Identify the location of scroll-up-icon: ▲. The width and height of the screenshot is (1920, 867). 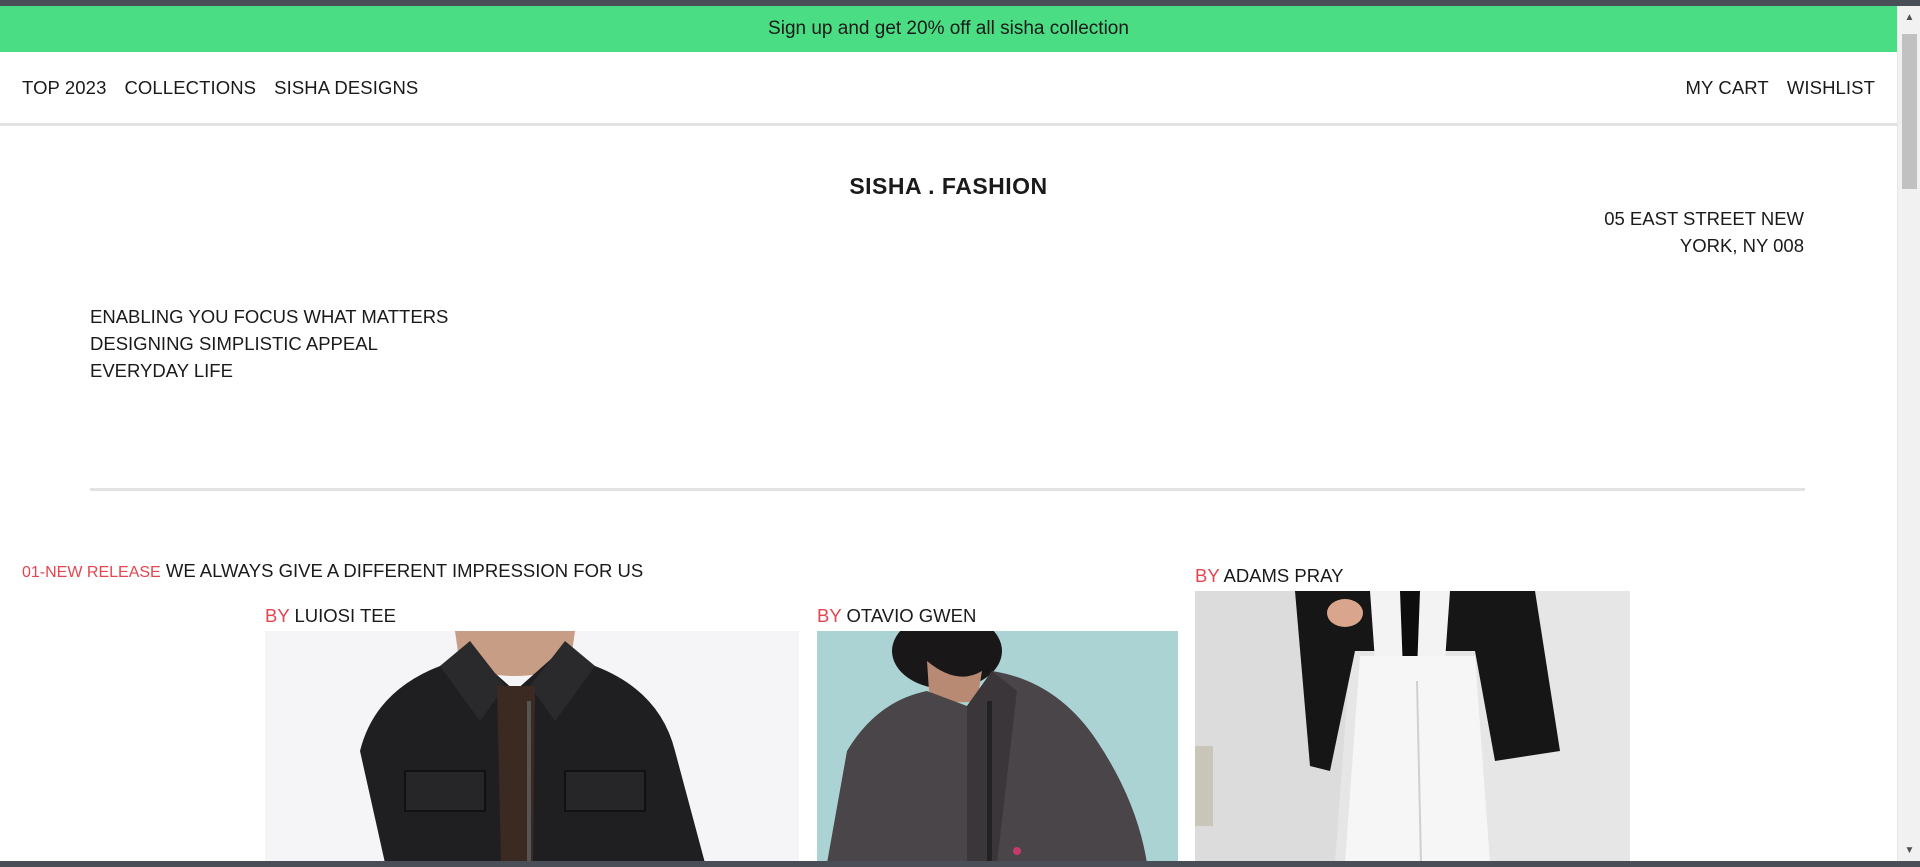
(1909, 17).